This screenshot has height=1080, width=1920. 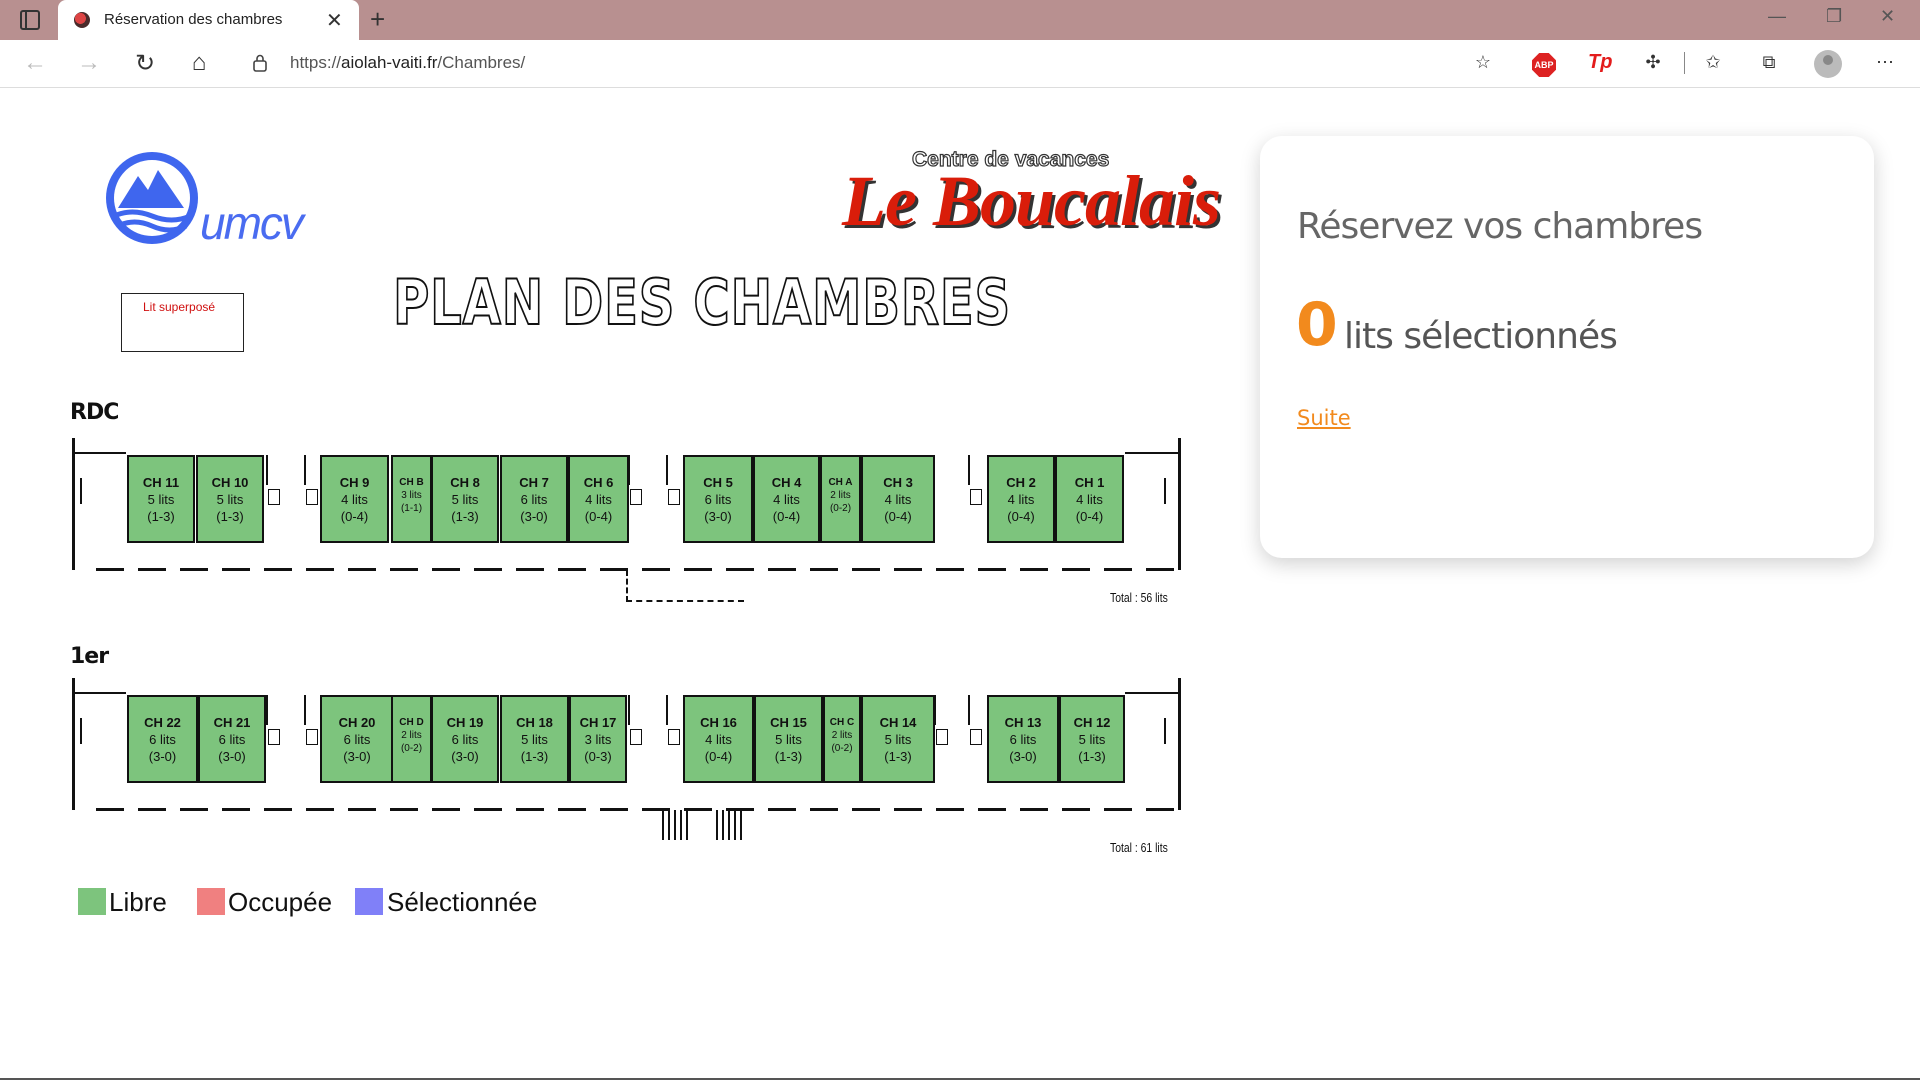 What do you see at coordinates (898, 739) in the screenshot?
I see `room-ch-14: CH 14 5 lits (1-3)` at bounding box center [898, 739].